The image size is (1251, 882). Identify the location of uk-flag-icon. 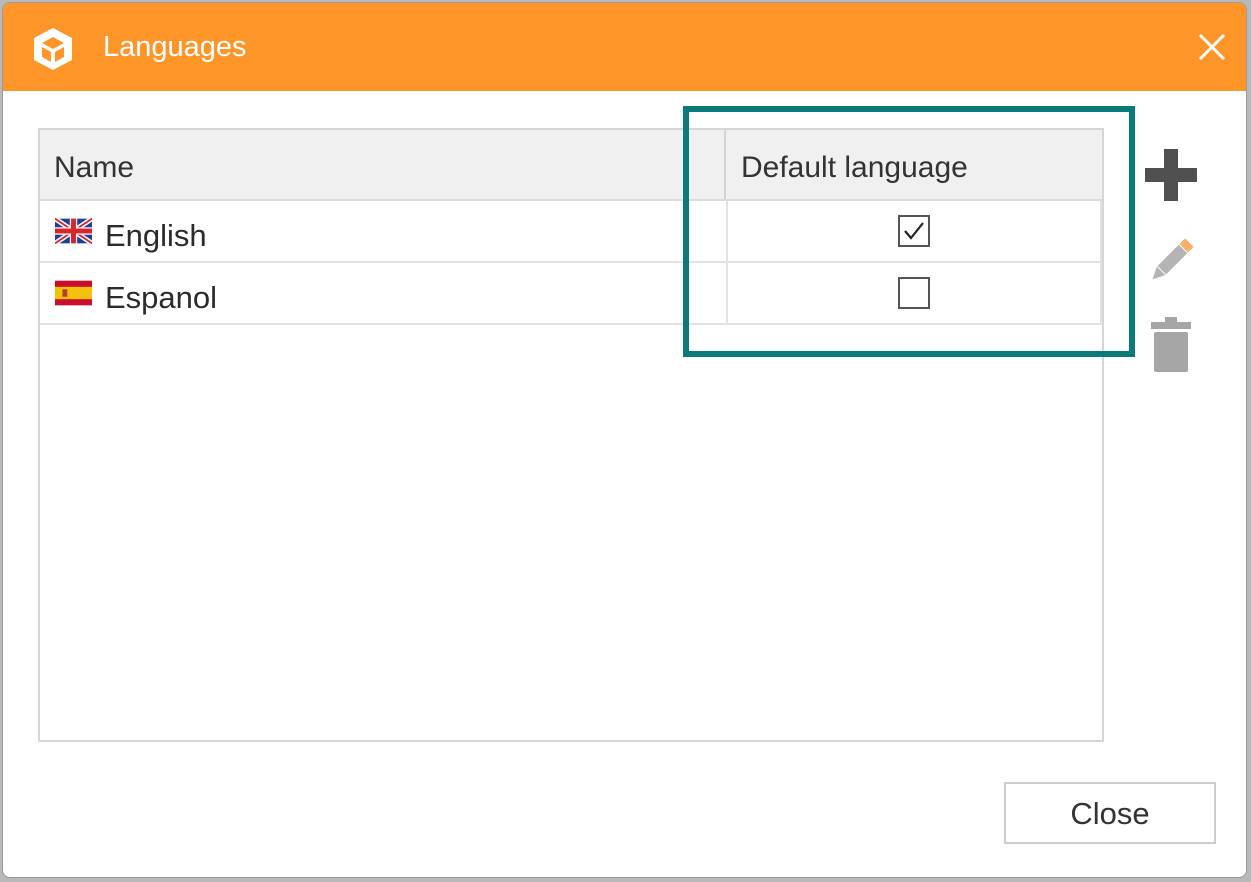
(73, 231).